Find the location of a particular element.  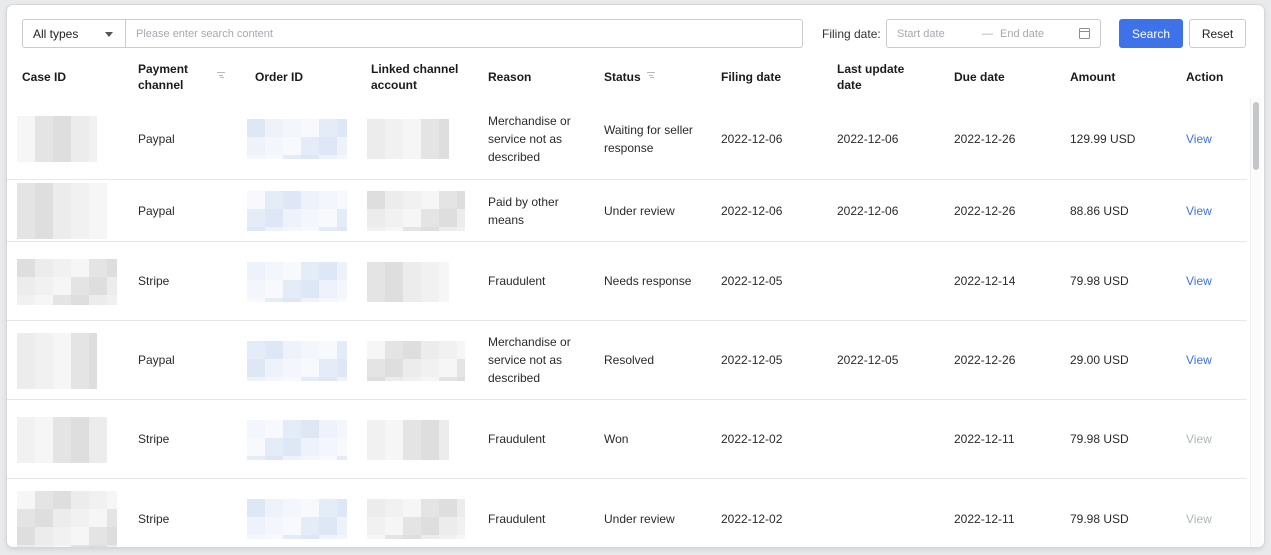

calendar-icon is located at coordinates (1084, 33).